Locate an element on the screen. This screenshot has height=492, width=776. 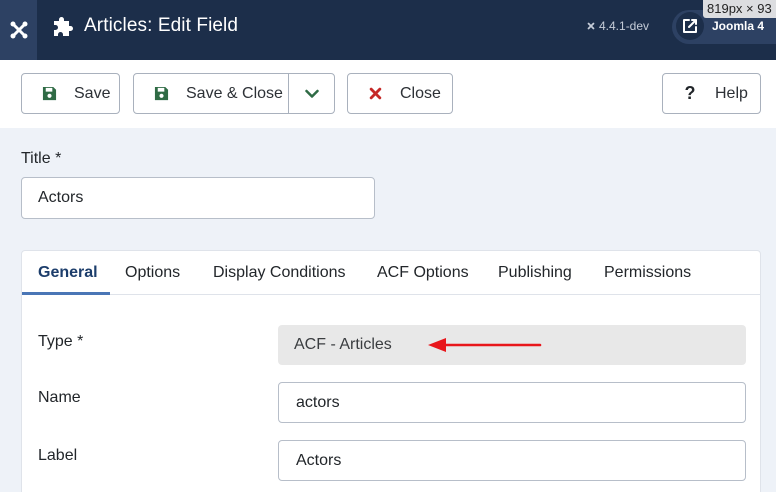
save-close-button: Save & Close is located at coordinates (211, 93).